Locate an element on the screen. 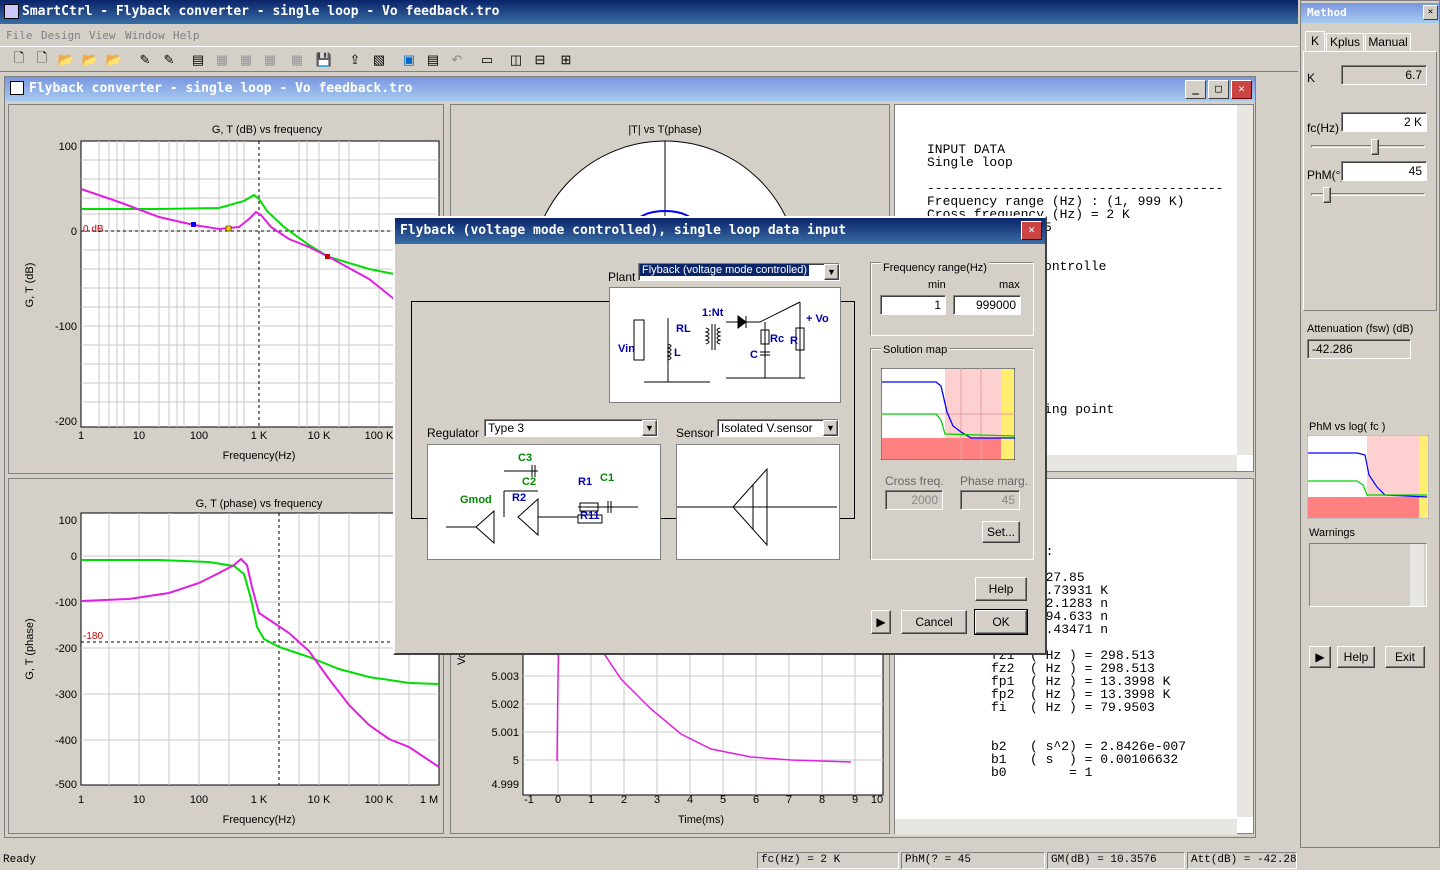 This screenshot has height=870, width=1440. r2-label: R2 is located at coordinates (519, 498).